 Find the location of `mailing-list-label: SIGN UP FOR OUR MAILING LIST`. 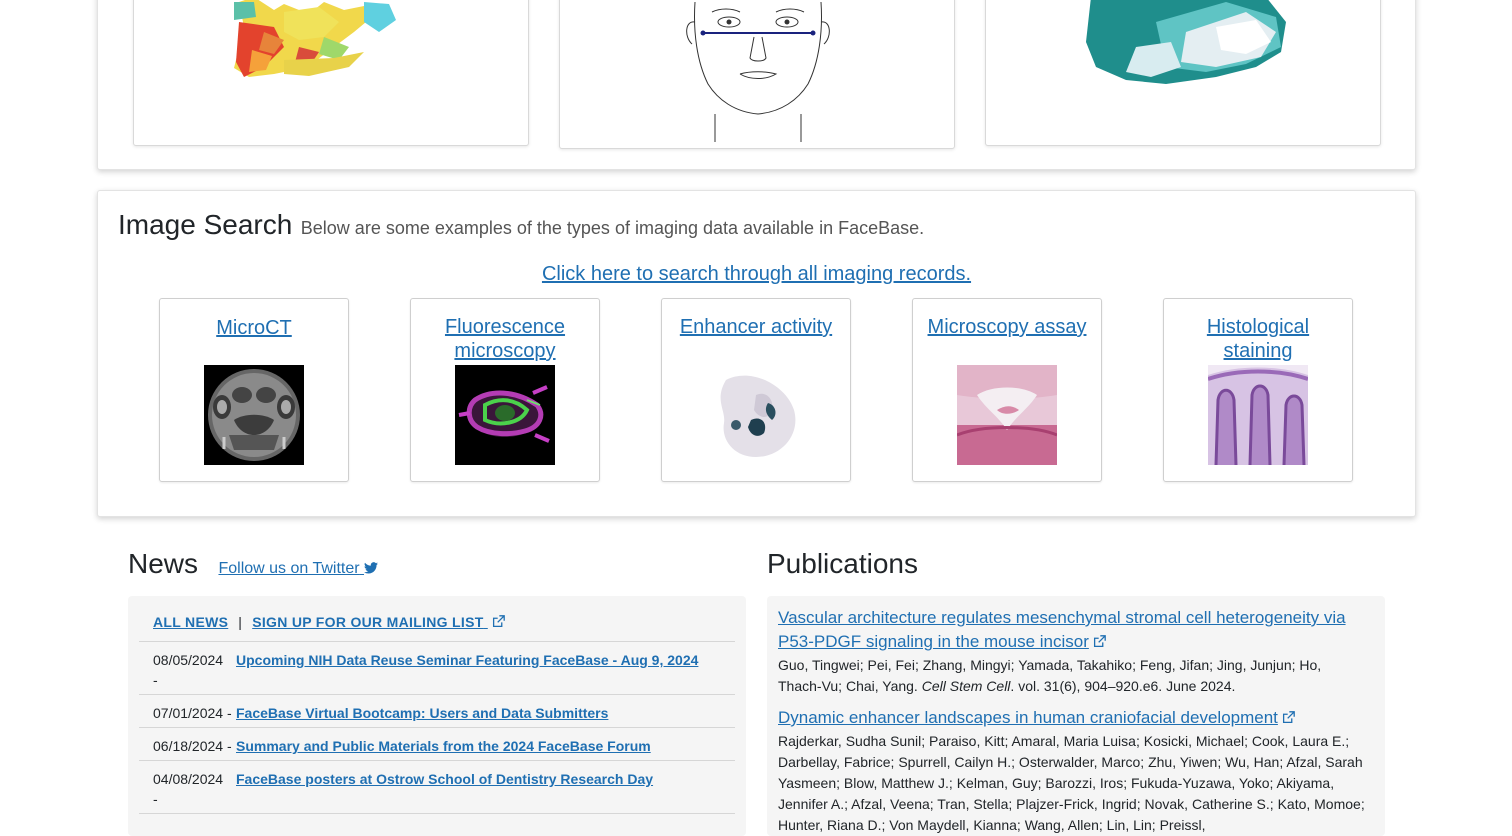

mailing-list-label: SIGN UP FOR OUR MAILING LIST is located at coordinates (368, 622).